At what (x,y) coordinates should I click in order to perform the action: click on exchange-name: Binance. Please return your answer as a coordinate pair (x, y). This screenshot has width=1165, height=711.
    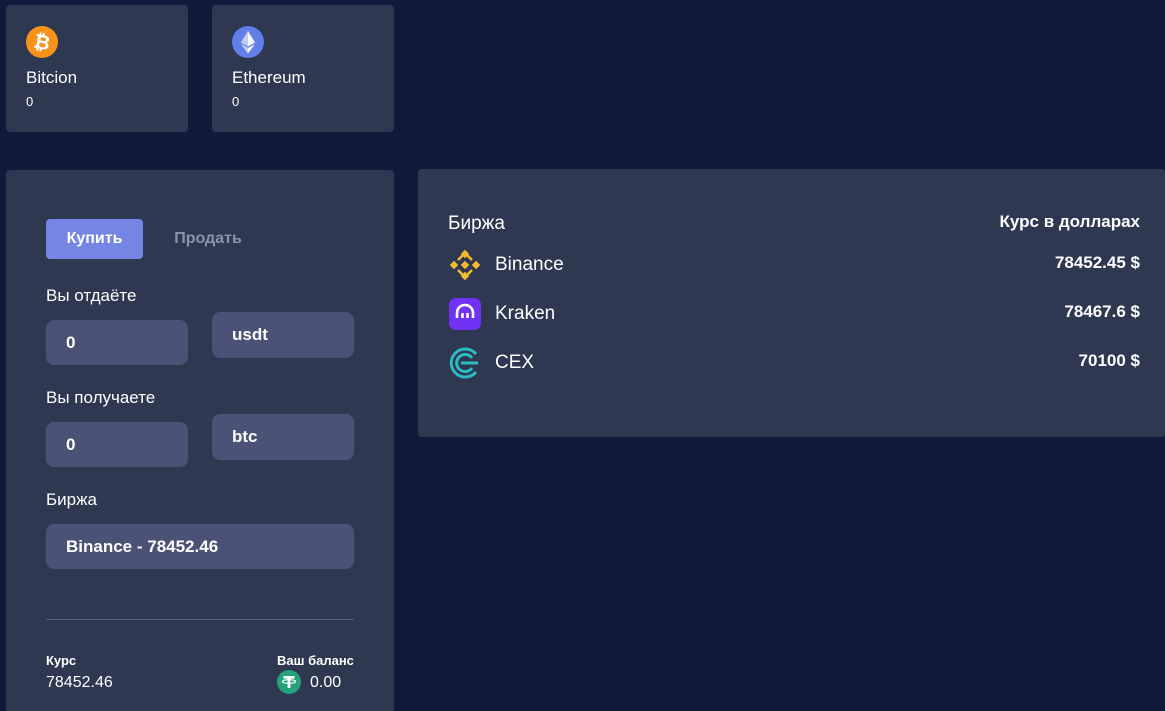
    Looking at the image, I should click on (529, 264).